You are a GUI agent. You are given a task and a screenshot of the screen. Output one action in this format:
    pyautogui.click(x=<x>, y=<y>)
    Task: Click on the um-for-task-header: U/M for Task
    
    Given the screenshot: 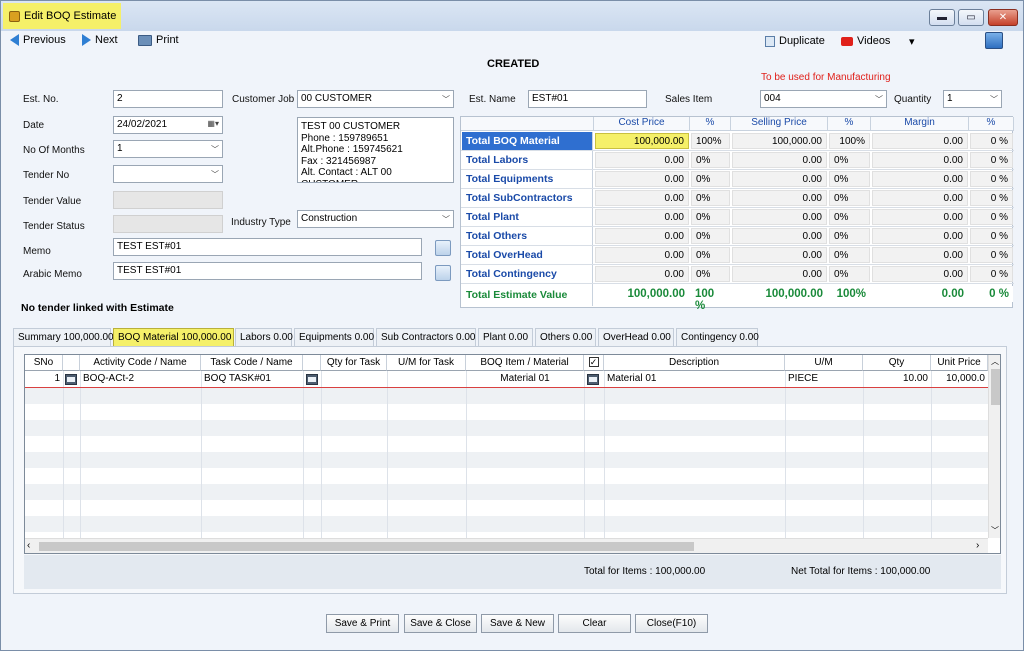 What is the action you would take?
    pyautogui.click(x=426, y=363)
    